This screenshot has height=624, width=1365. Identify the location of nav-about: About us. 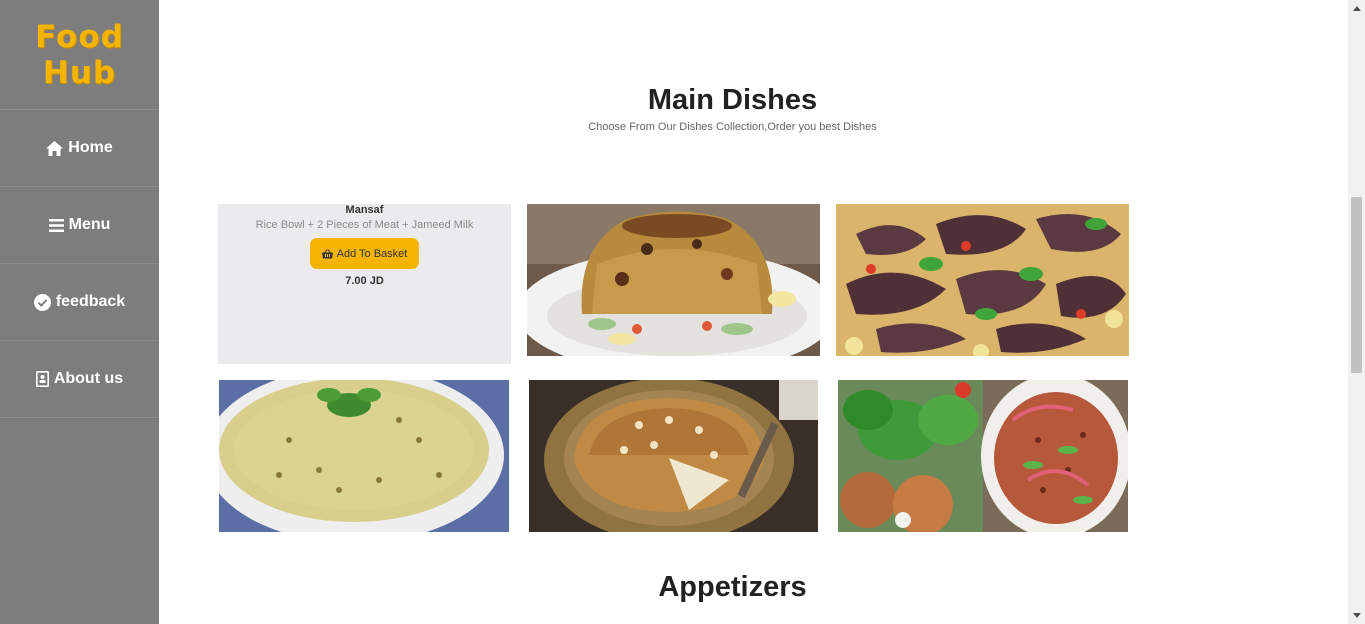
(79, 379).